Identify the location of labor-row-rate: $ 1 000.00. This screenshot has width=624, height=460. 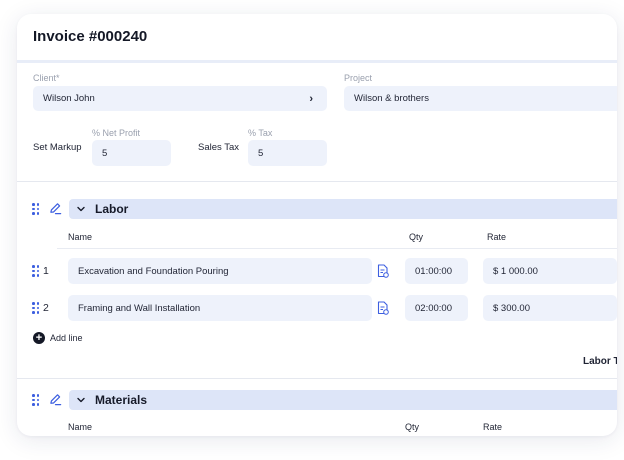
(515, 271).